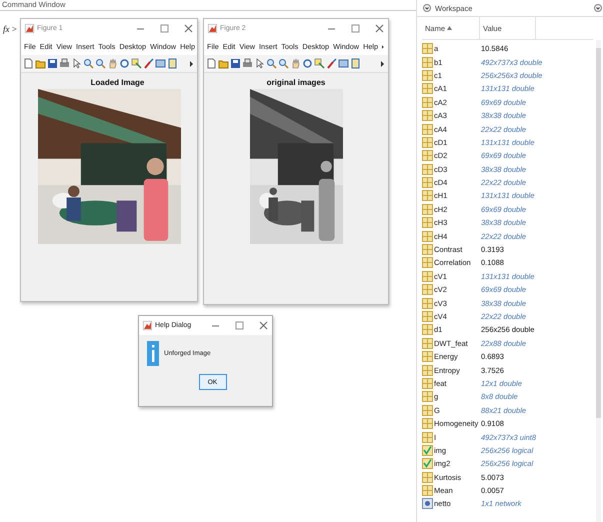 This screenshot has height=522, width=603. I want to click on axes-title: Loaded Image, so click(117, 82).